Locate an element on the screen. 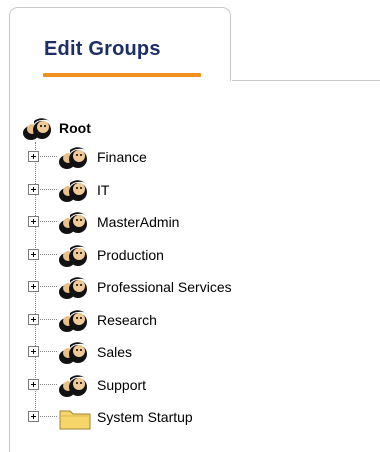 This screenshot has height=452, width=380. tab-label: Edit Groups is located at coordinates (102, 49).